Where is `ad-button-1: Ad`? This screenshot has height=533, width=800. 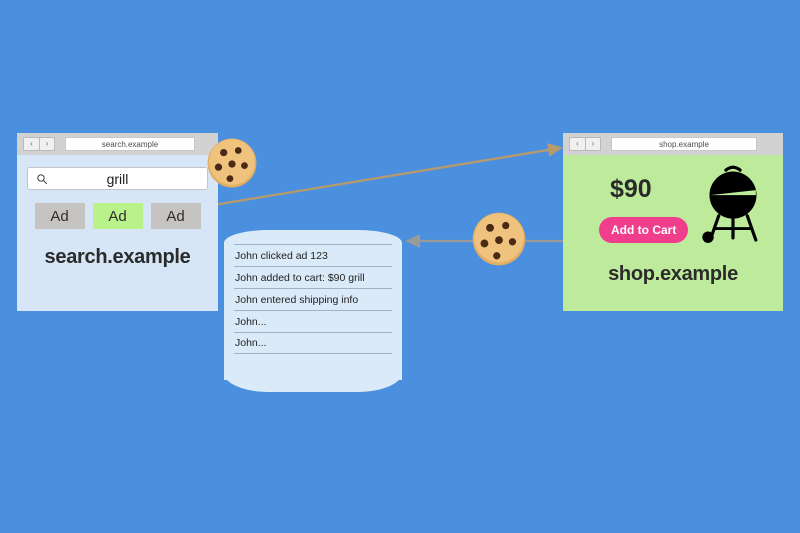
ad-button-1: Ad is located at coordinates (59, 216).